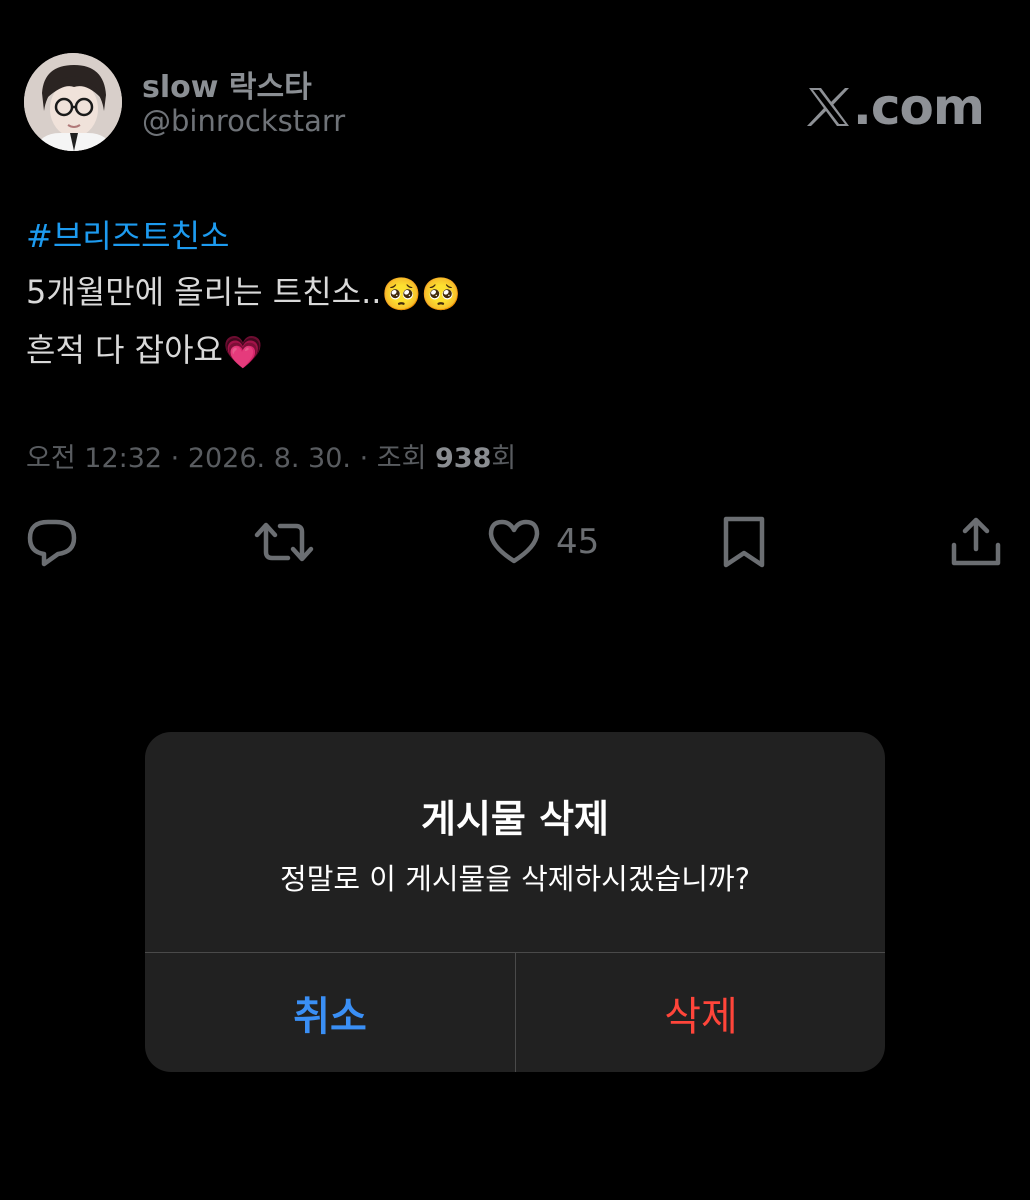  I want to click on bookmark-button, so click(744, 542).